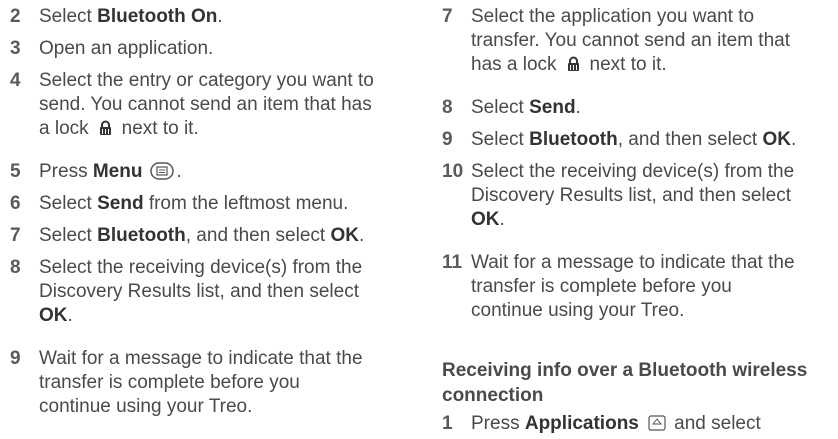 The image size is (838, 439). What do you see at coordinates (581, 423) in the screenshot?
I see `bold-term: Applications` at bounding box center [581, 423].